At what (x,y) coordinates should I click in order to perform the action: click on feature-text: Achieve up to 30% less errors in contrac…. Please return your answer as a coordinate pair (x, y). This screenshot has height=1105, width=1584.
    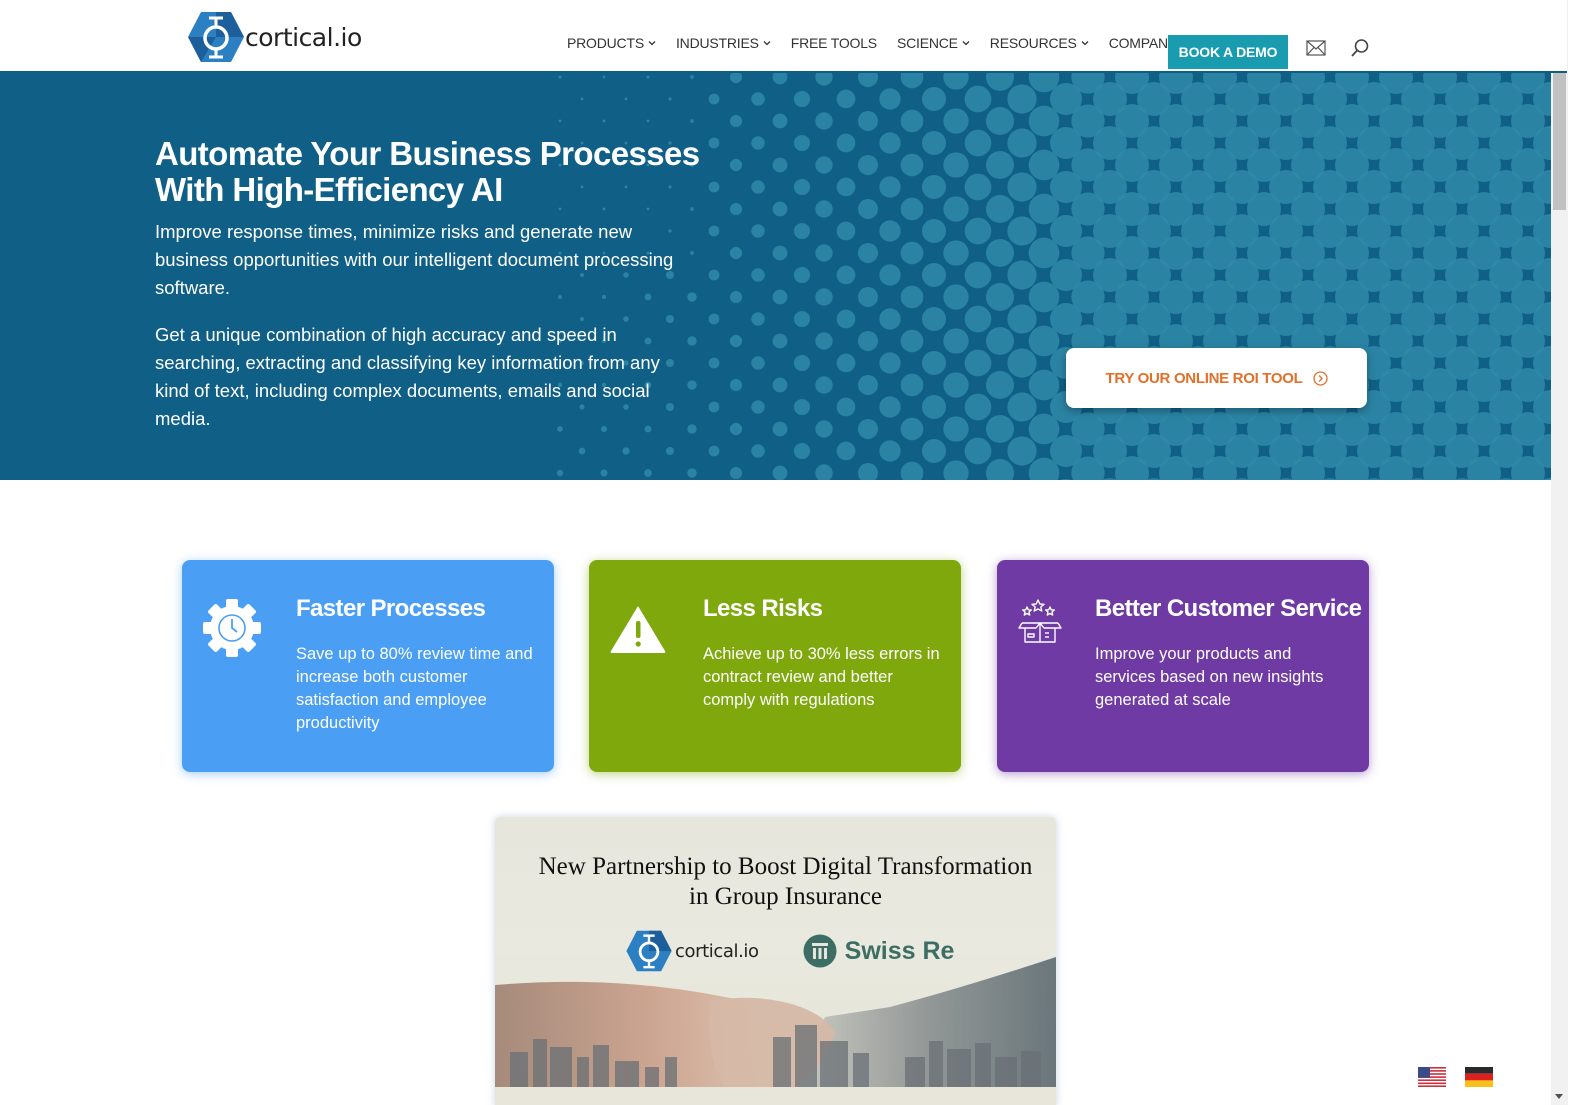
    Looking at the image, I should click on (821, 677).